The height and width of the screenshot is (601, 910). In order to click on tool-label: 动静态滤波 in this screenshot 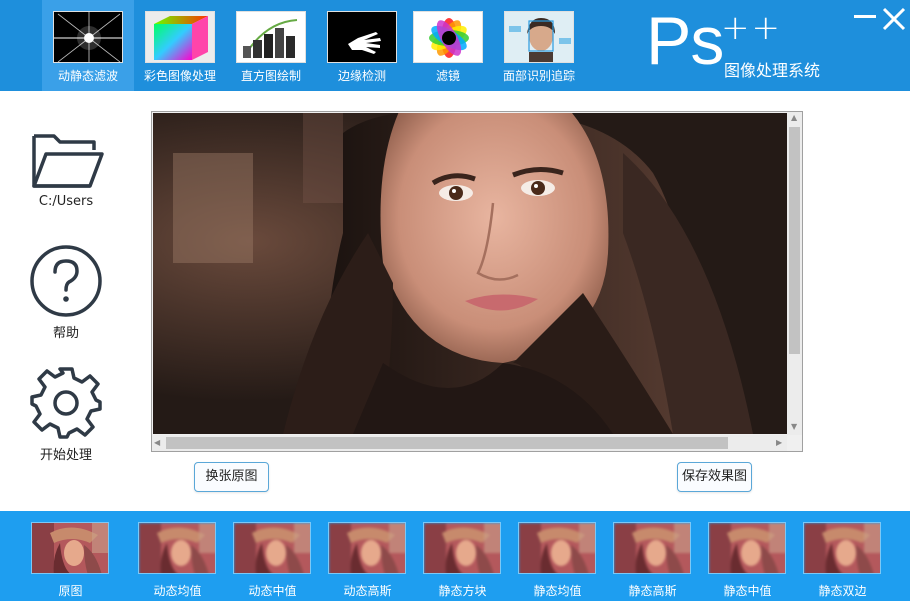, I will do `click(87, 76)`.